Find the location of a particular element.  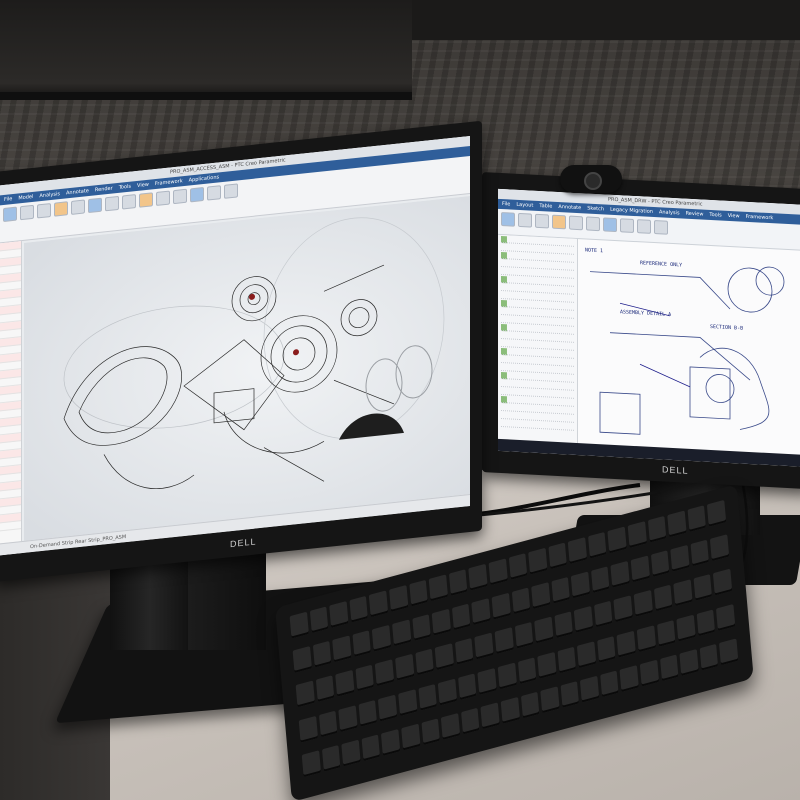

model-tree is located at coordinates (538, 339).